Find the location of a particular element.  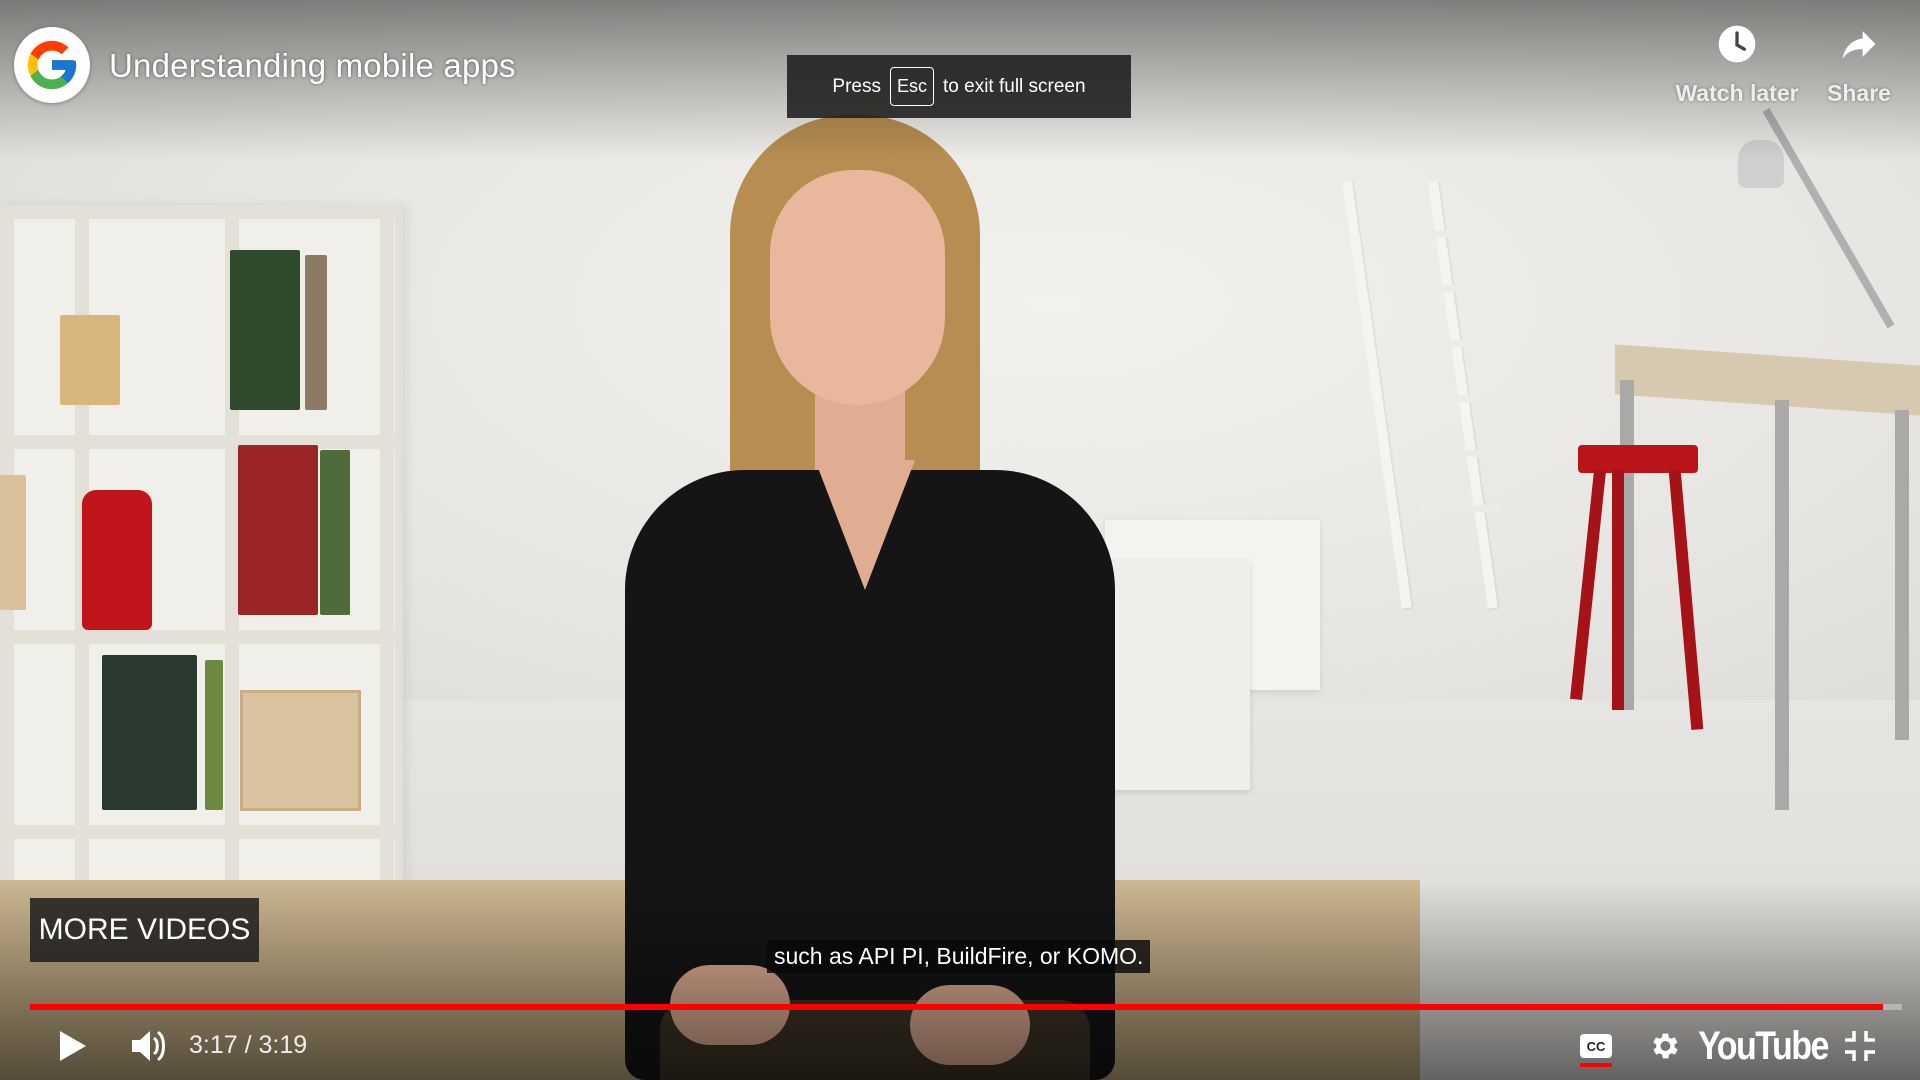

exit-fullscreen-button is located at coordinates (1860, 1046).